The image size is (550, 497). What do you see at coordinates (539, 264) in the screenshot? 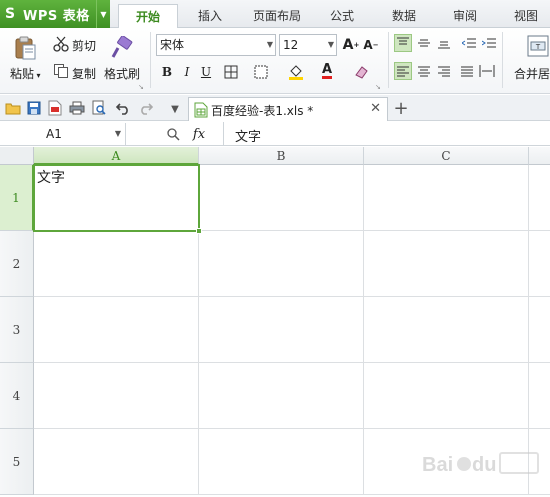
I see `cell-d2` at bounding box center [539, 264].